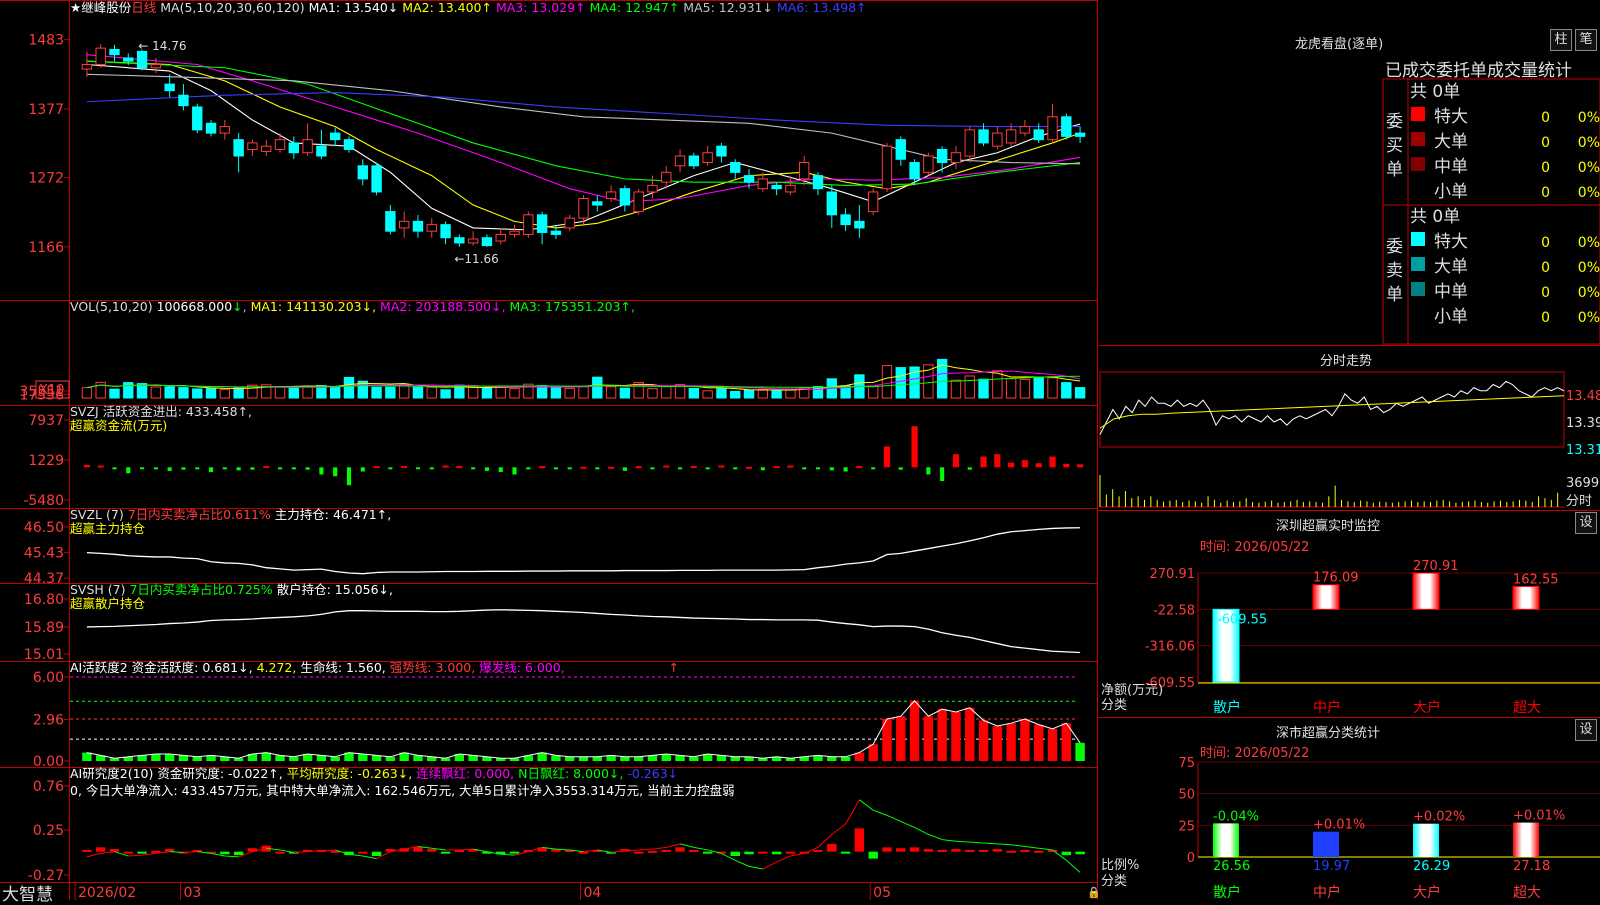 The width and height of the screenshot is (1600, 905). What do you see at coordinates (1586, 40) in the screenshot?
I see `tick-mode-button: 笔` at bounding box center [1586, 40].